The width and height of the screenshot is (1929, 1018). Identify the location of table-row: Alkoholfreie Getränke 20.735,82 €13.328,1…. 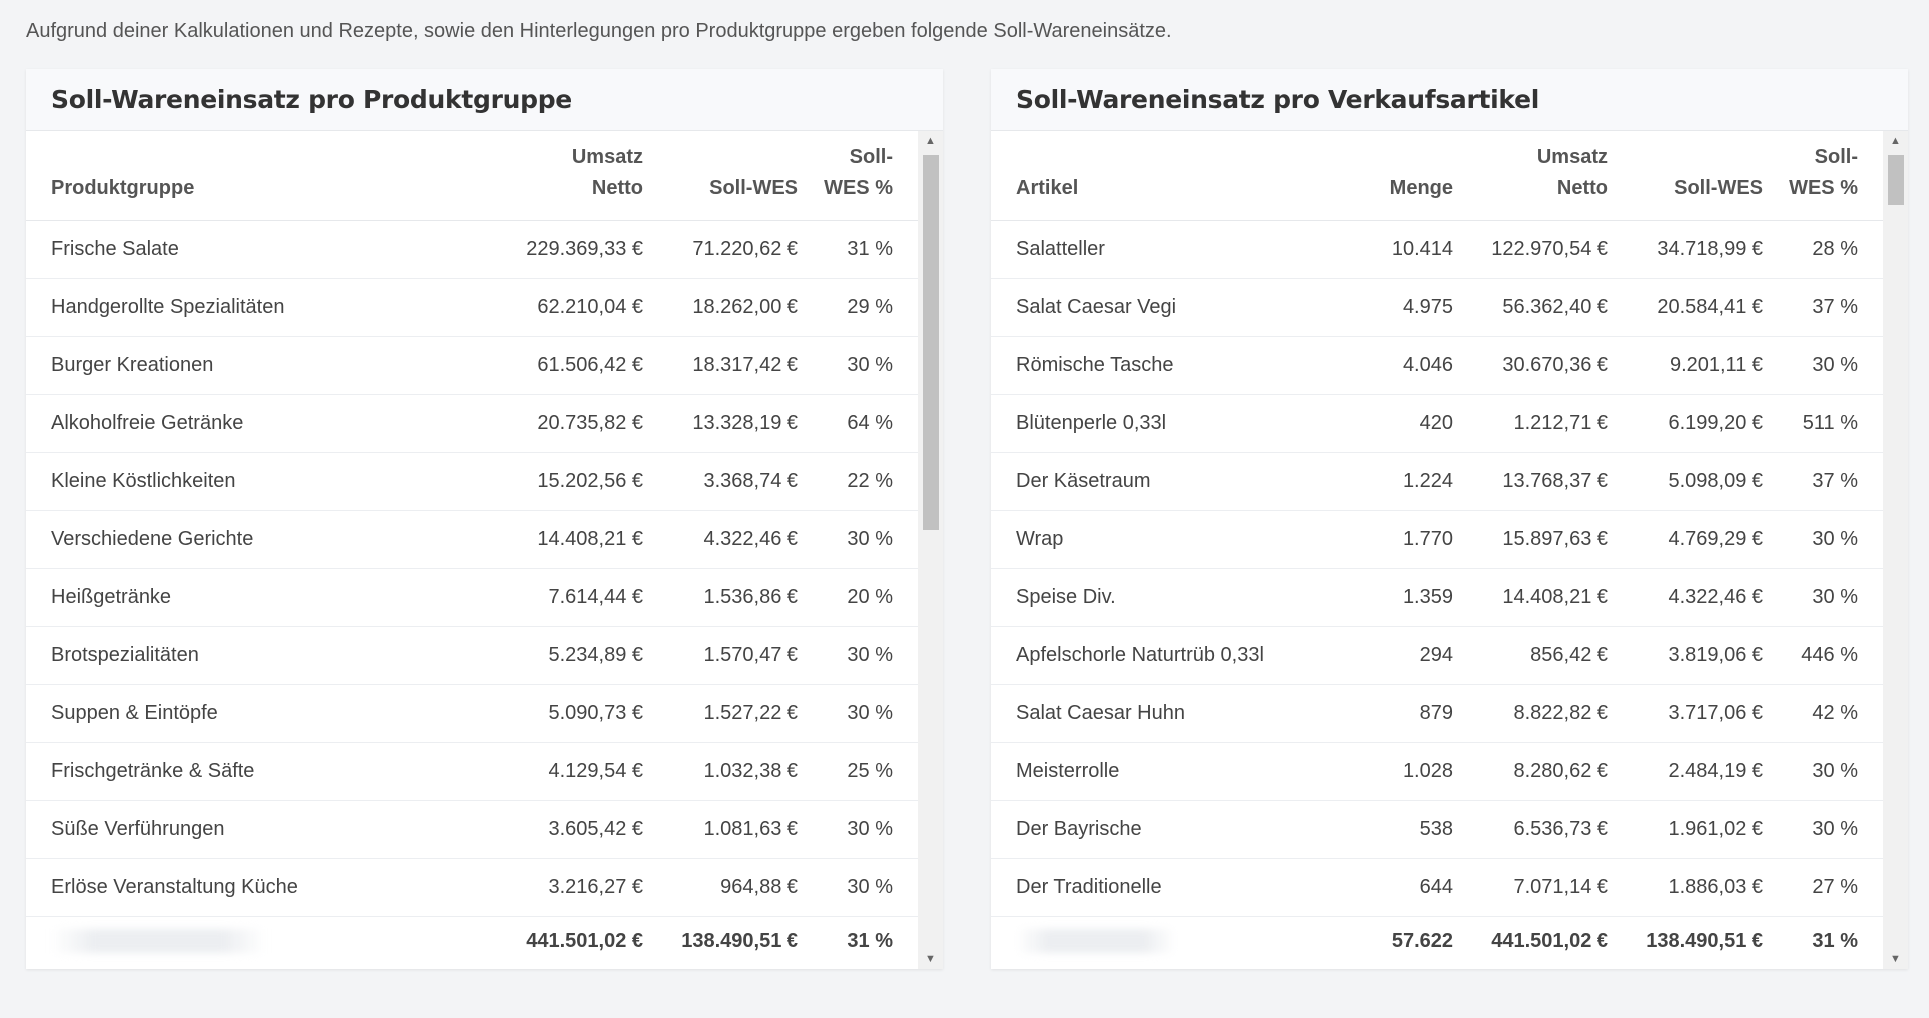
(472, 423).